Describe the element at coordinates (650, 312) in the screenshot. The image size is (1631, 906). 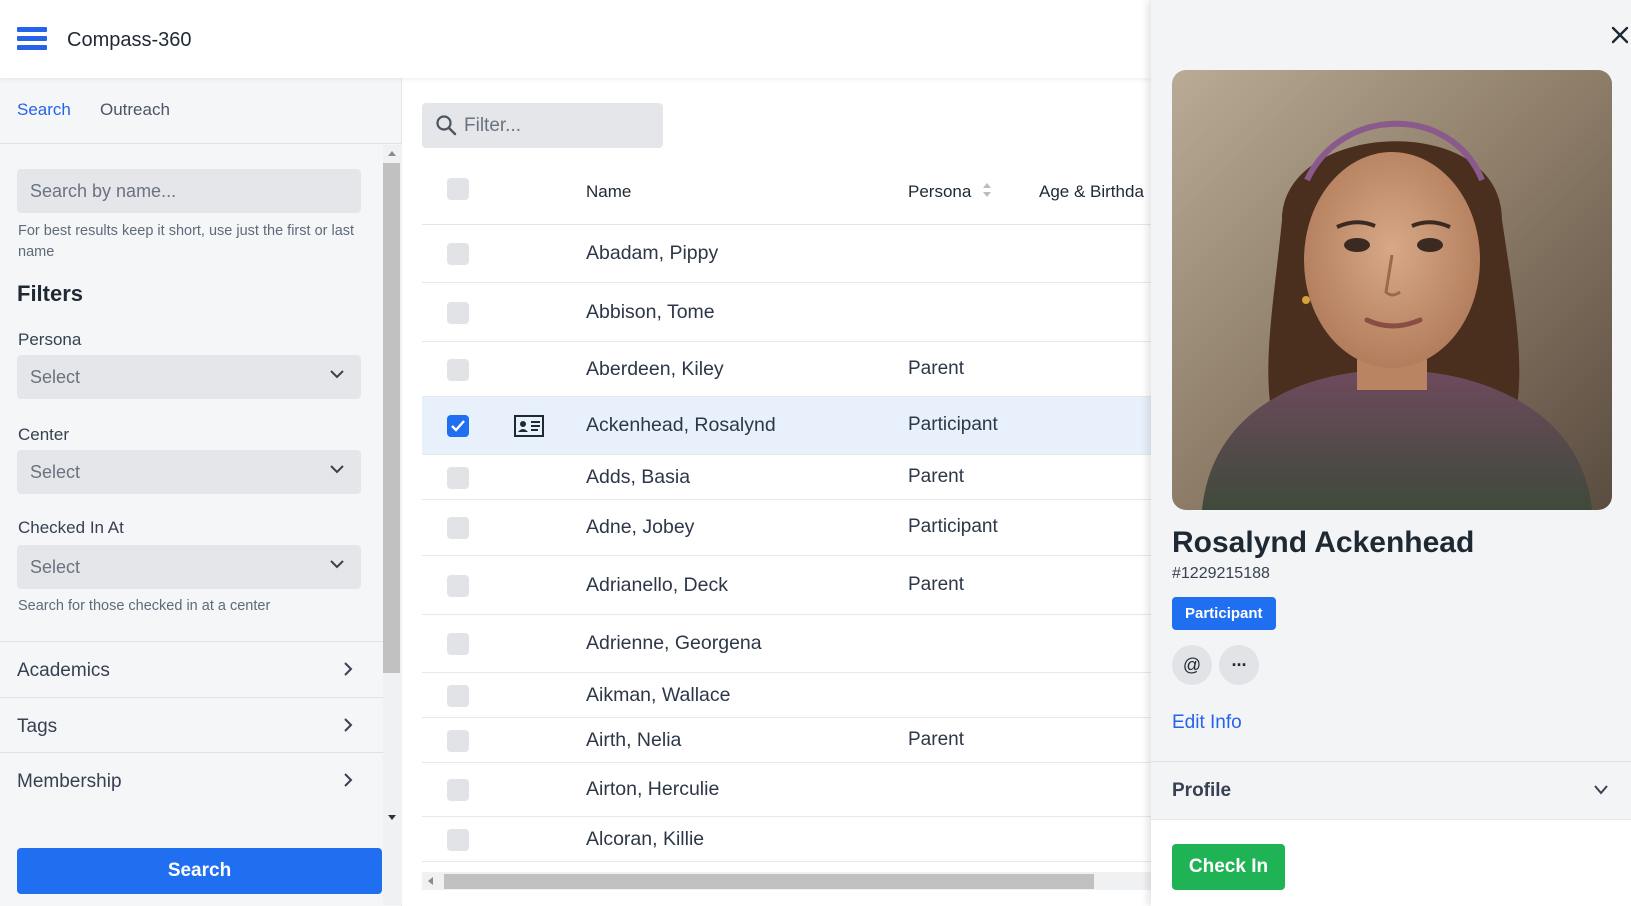
I see `row-name: Abbison, Tome` at that location.